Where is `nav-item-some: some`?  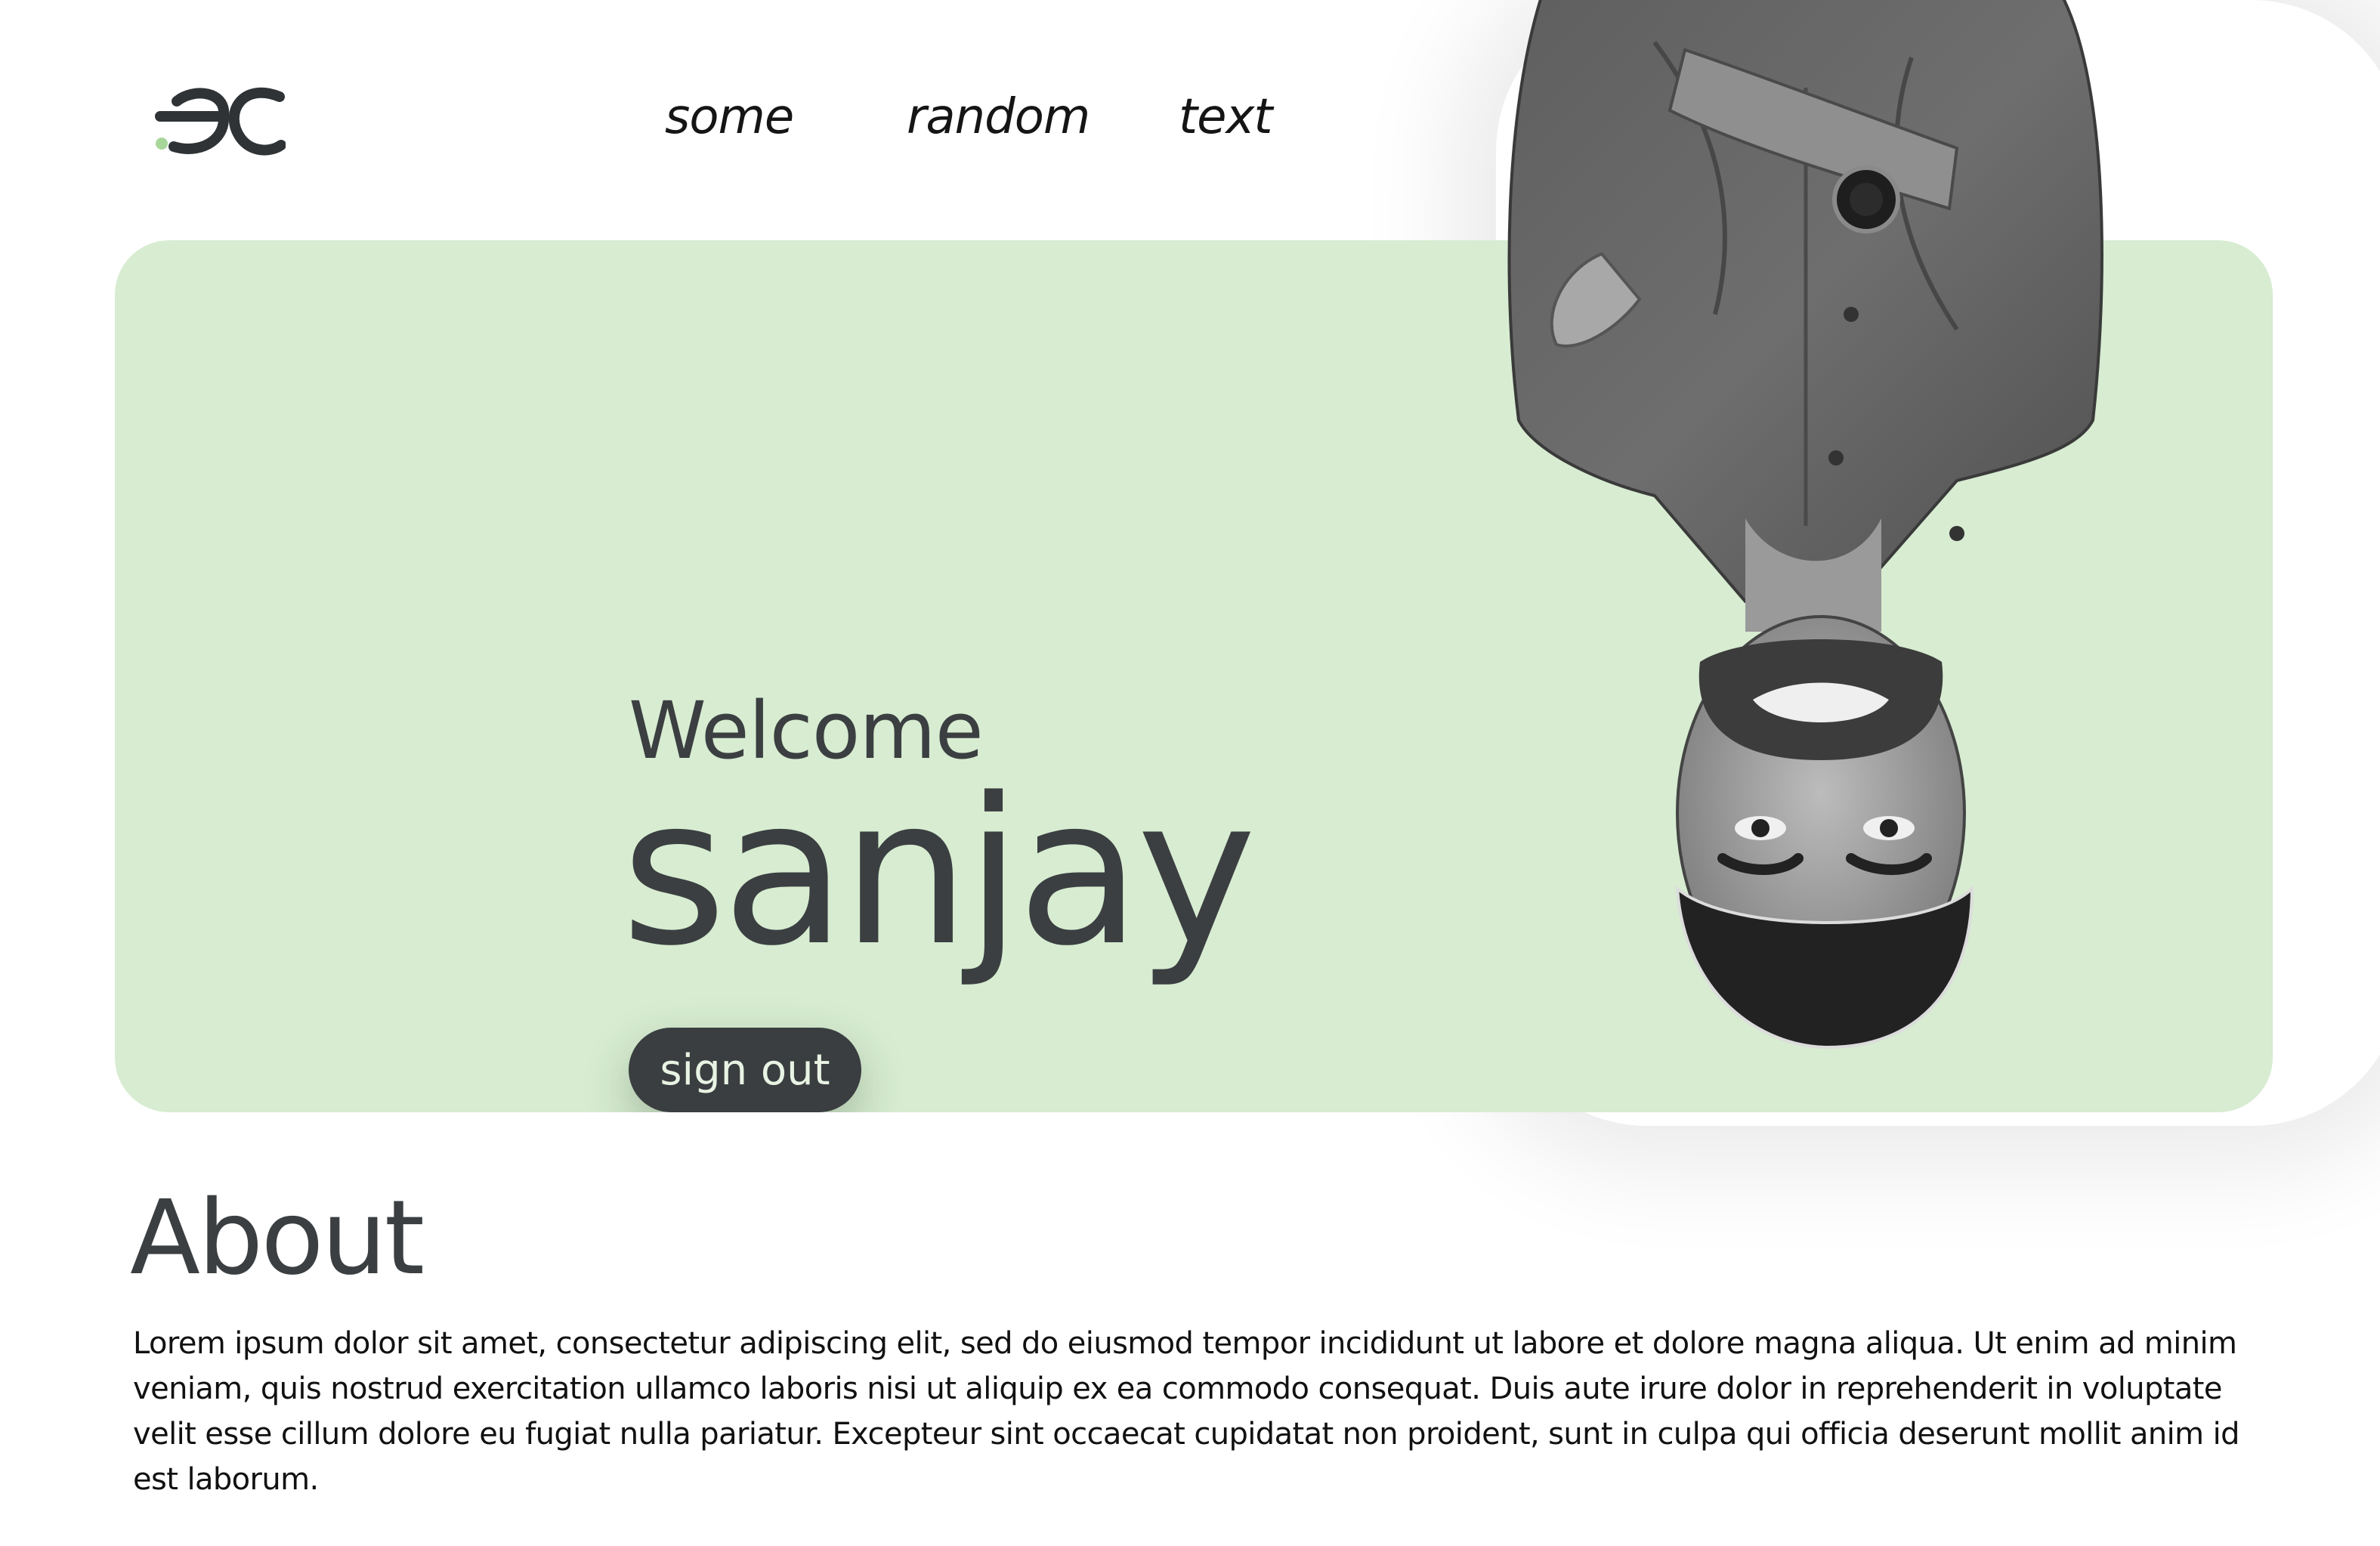 nav-item-some: some is located at coordinates (729, 117).